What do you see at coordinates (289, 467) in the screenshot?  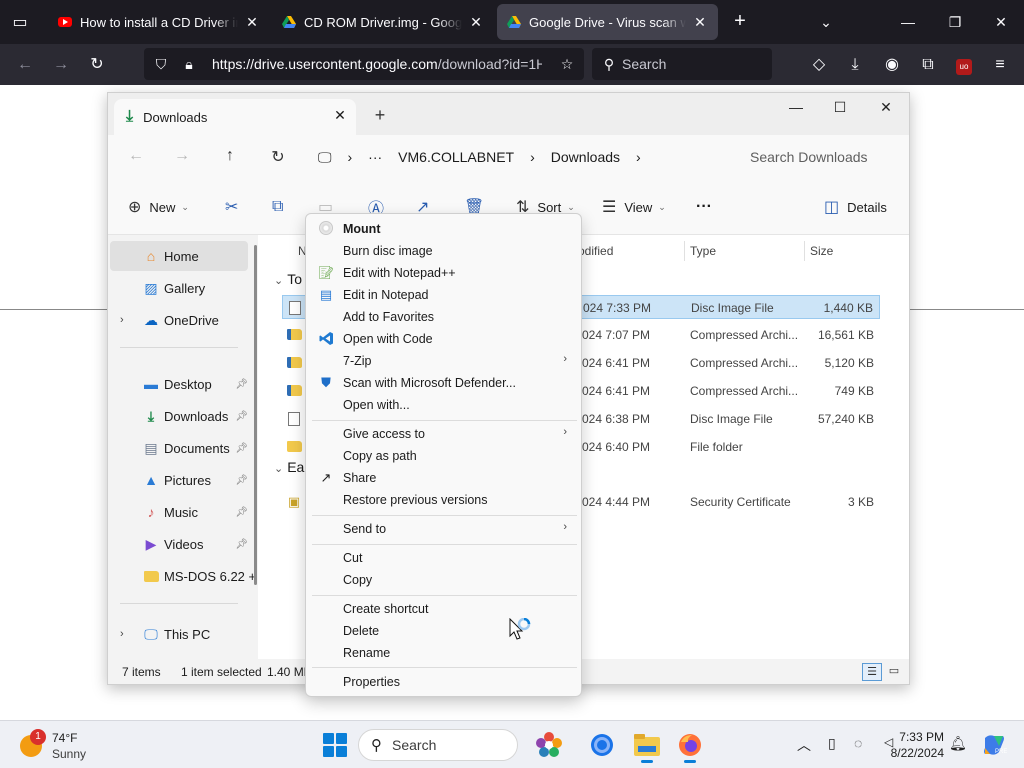 I see `group-header-earlier: ⌄ Ea` at bounding box center [289, 467].